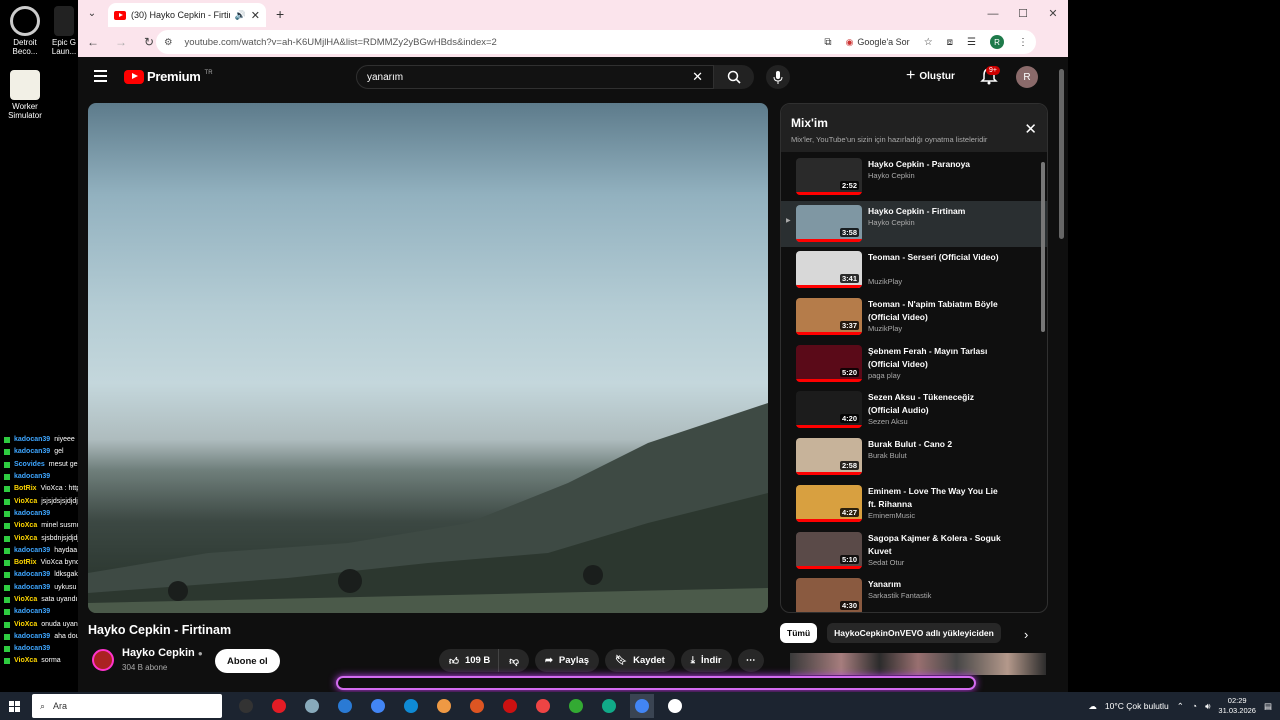  I want to click on back-icon: ←, so click(93, 42).